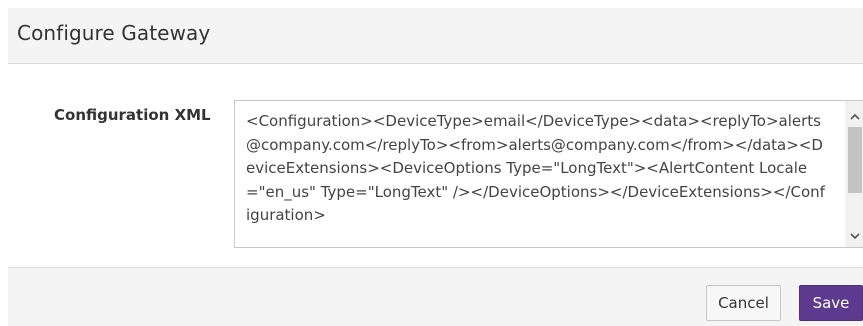 The height and width of the screenshot is (326, 863). I want to click on chevron-up-icon, so click(854, 116).